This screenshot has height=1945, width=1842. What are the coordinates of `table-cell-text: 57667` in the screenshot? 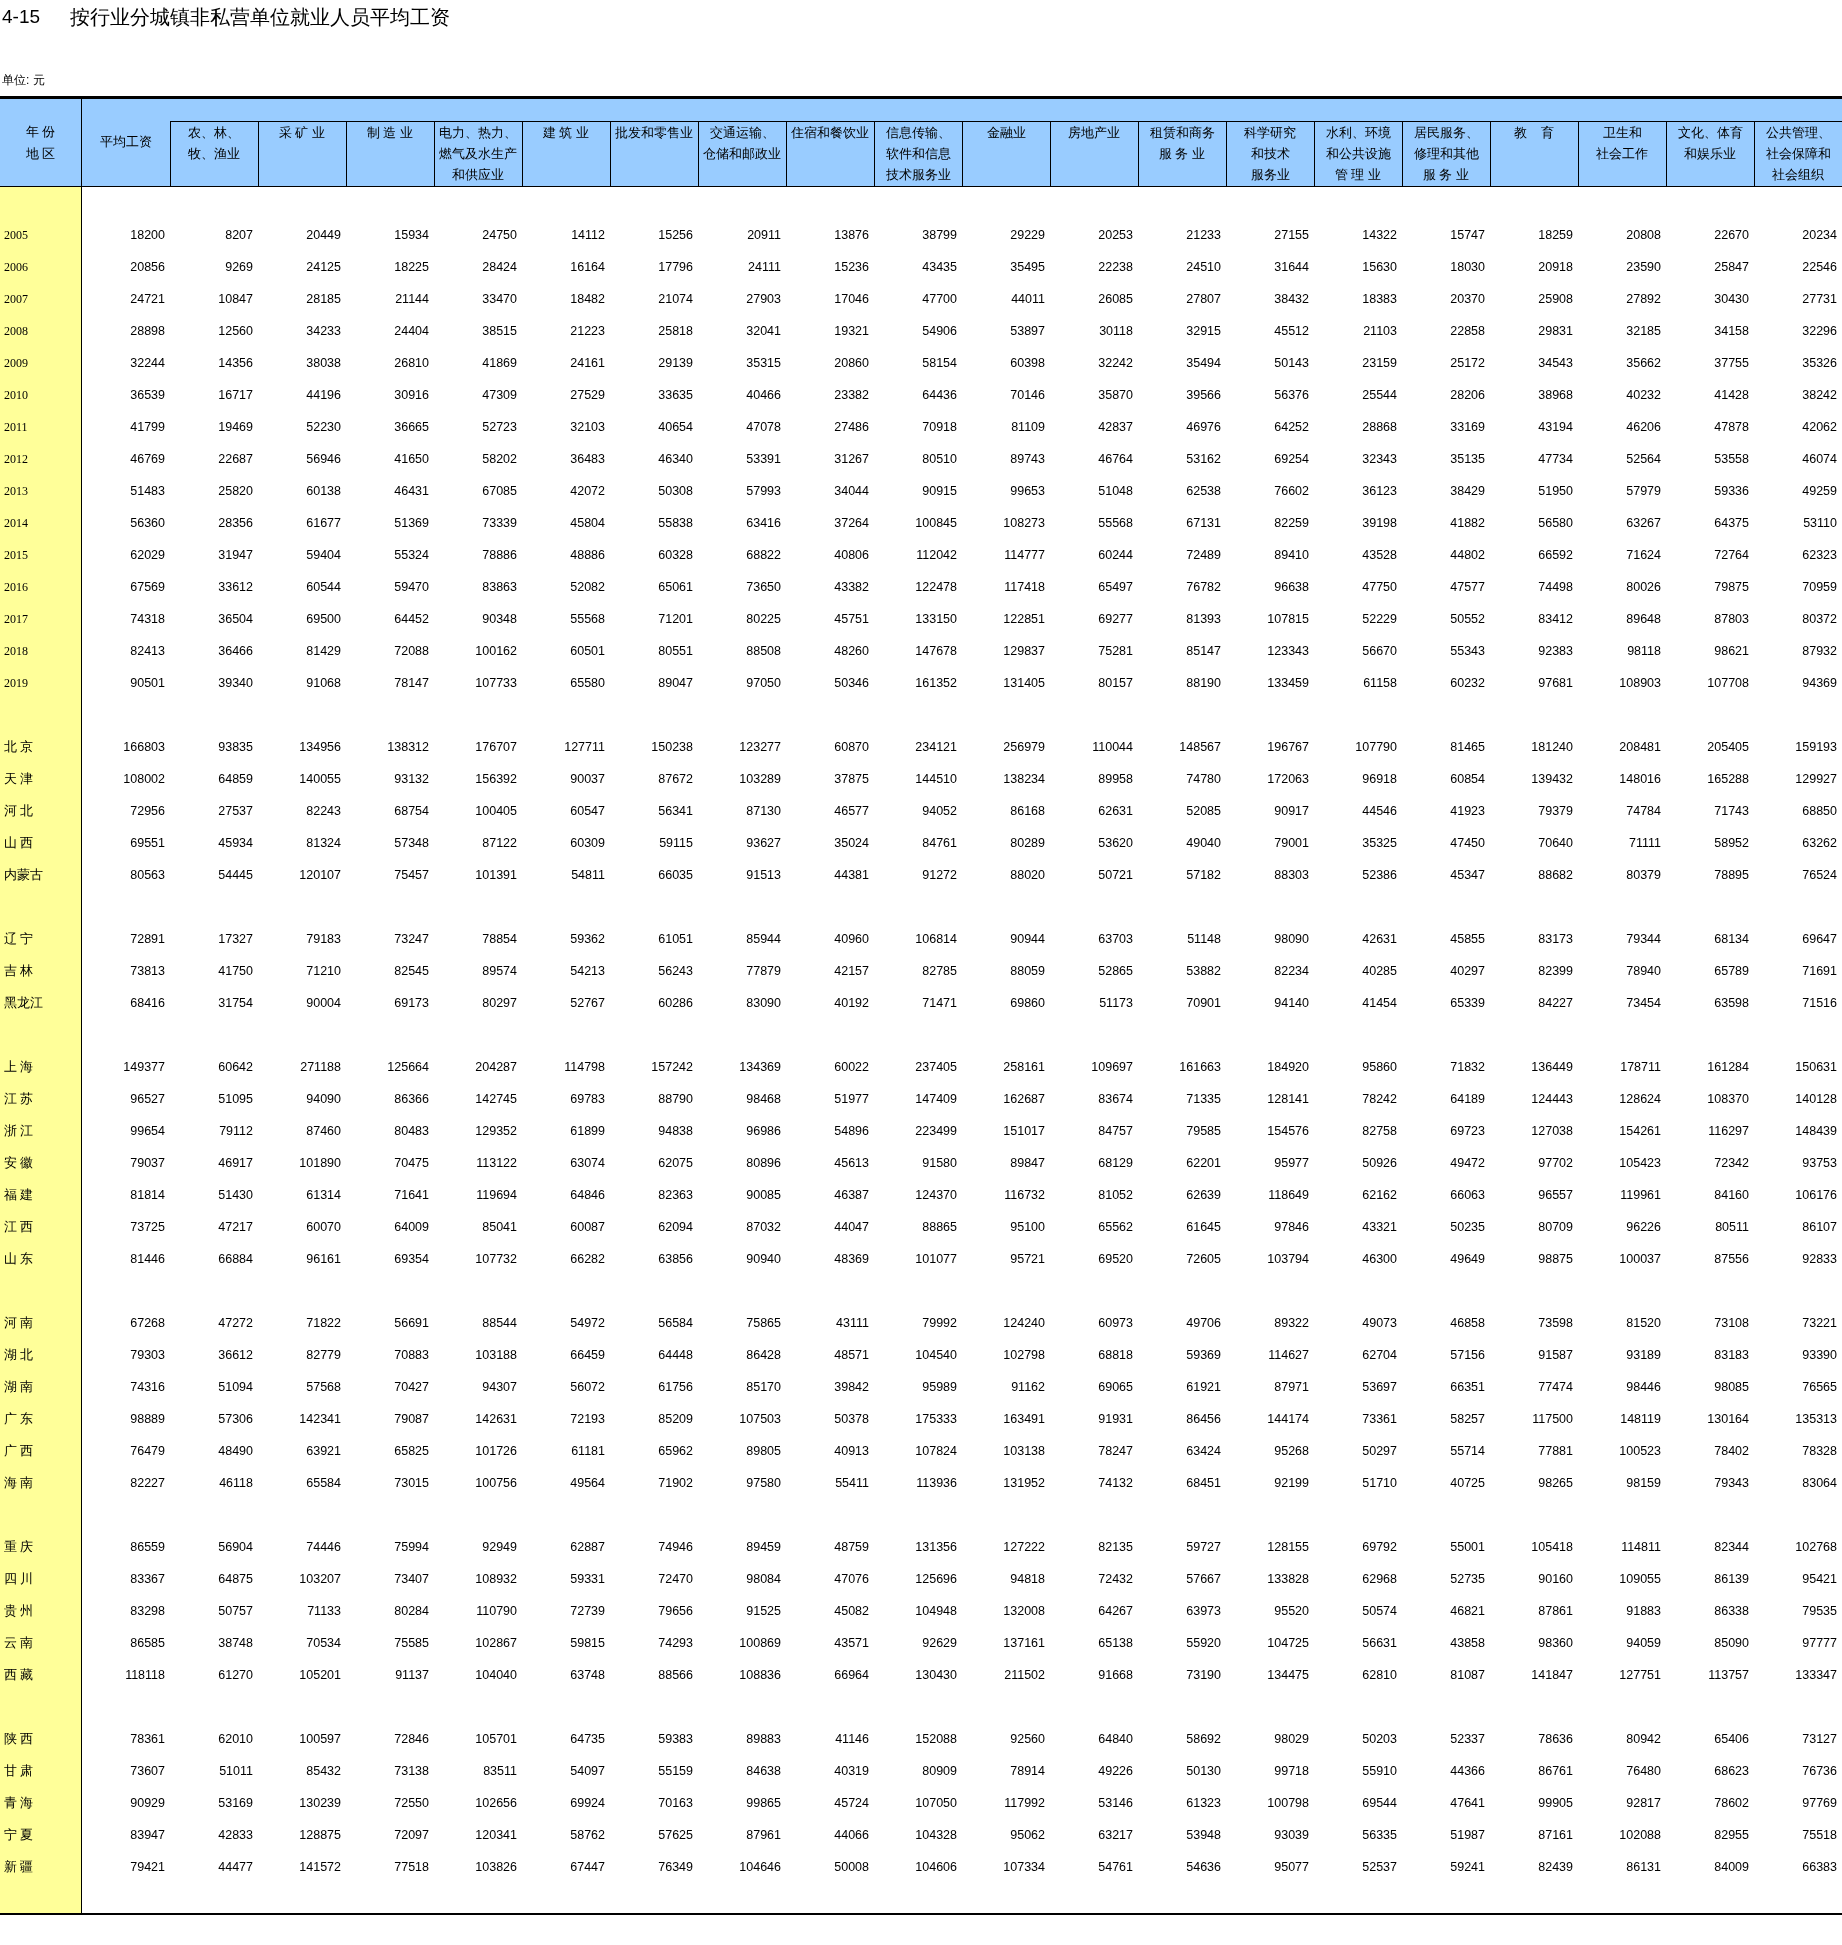 It's located at (1203, 1579).